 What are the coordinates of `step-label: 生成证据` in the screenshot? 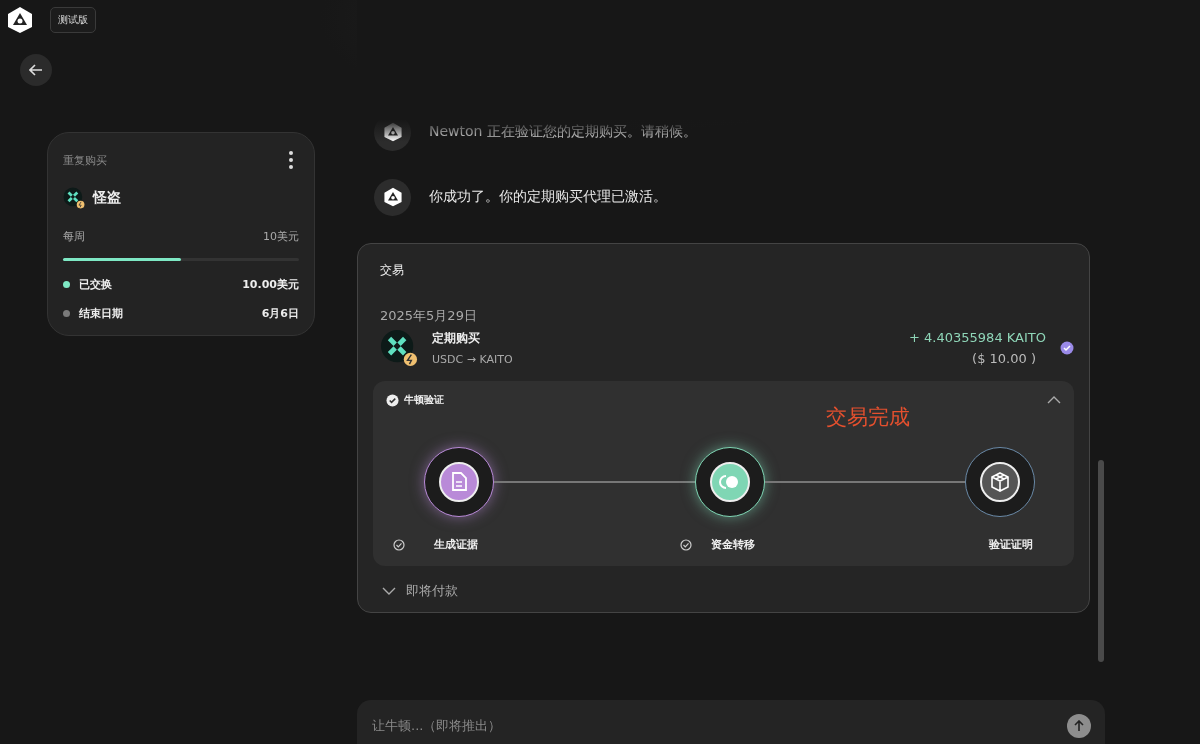 It's located at (456, 544).